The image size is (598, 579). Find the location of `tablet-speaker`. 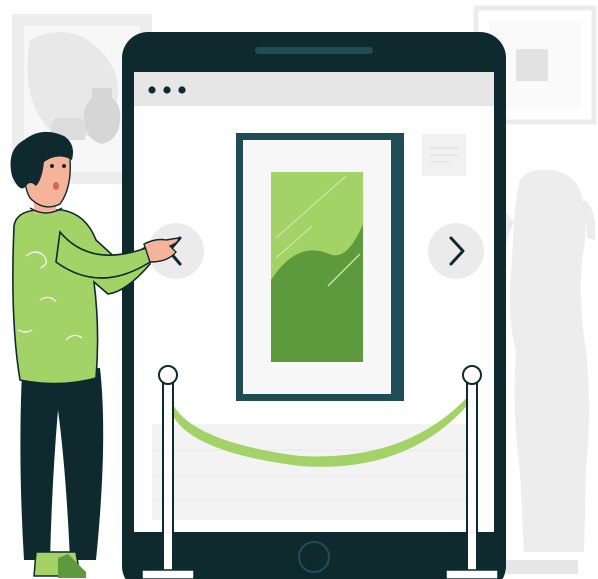

tablet-speaker is located at coordinates (314, 50).